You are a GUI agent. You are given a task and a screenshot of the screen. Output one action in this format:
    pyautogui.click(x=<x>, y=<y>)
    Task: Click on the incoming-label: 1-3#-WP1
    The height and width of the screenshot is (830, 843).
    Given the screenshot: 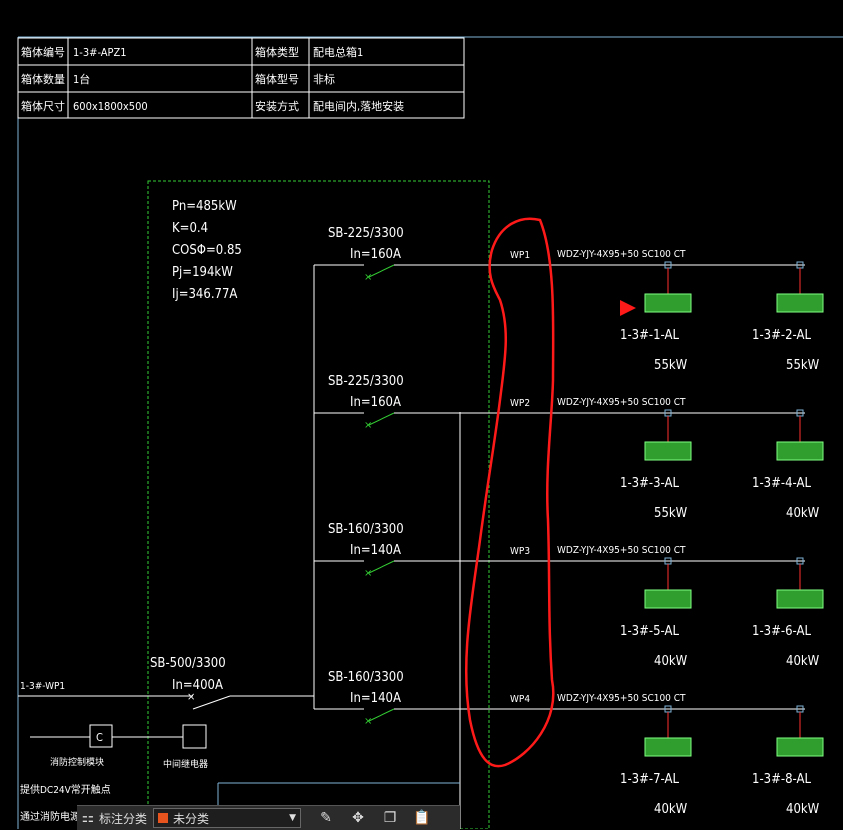 What is the action you would take?
    pyautogui.click(x=42, y=686)
    